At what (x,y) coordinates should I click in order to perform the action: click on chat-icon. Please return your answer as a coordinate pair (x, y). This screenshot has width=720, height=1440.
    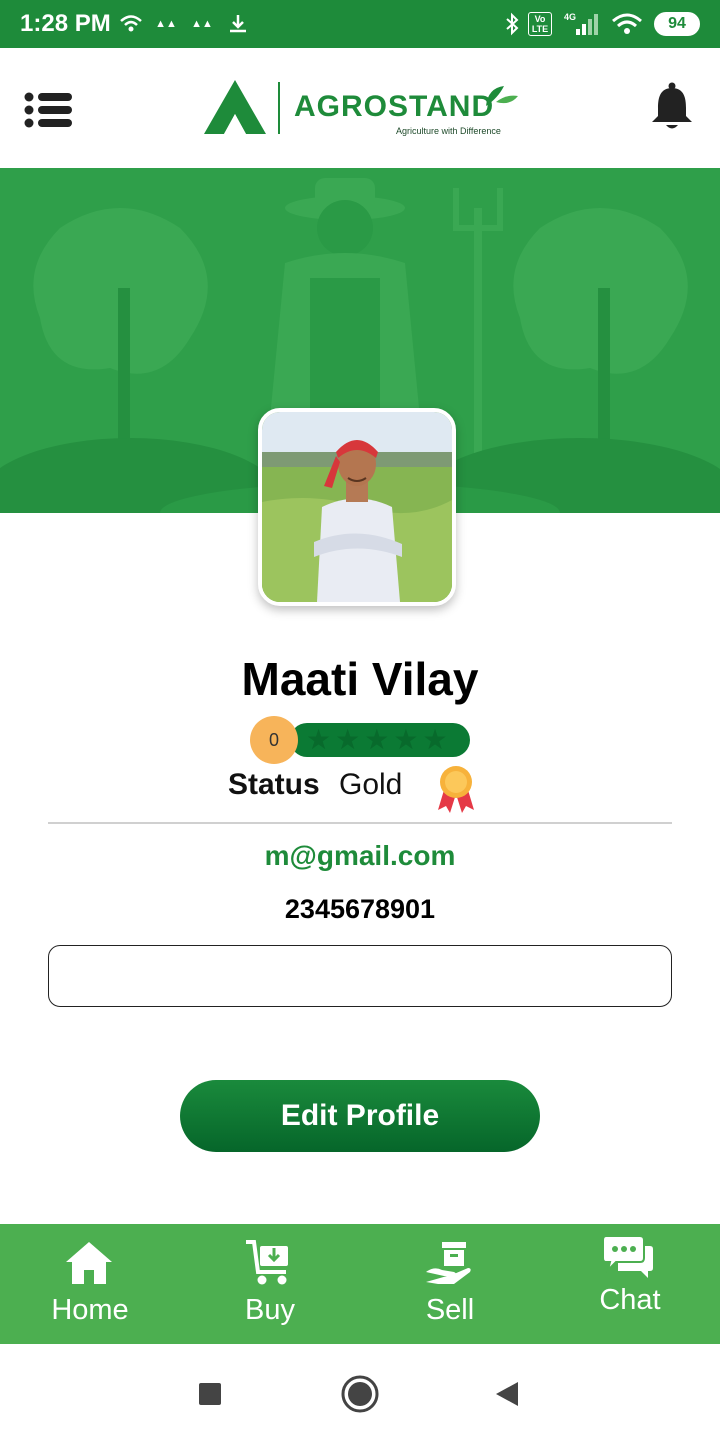
    Looking at the image, I should click on (628, 1256).